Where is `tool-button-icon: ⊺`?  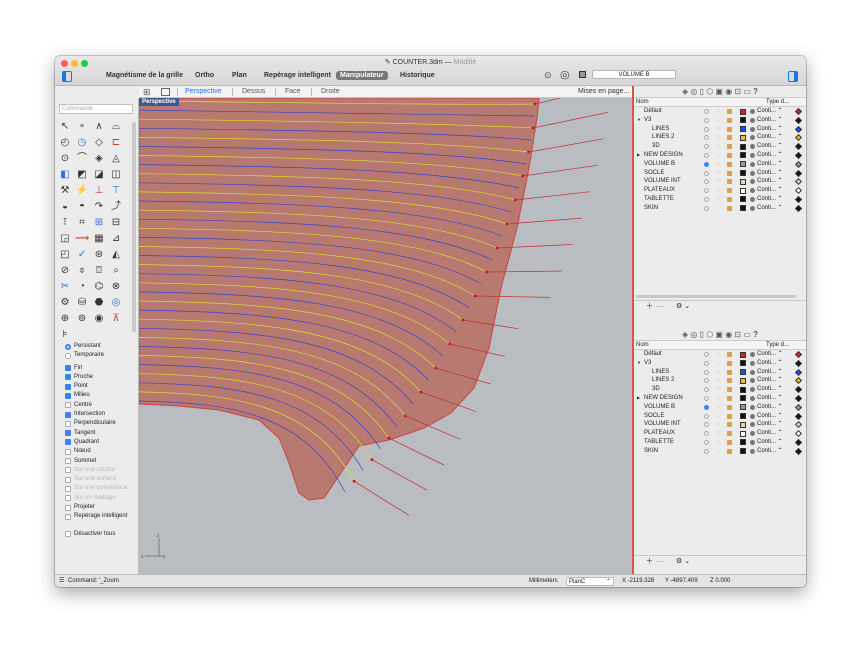 tool-button-icon: ⊺ is located at coordinates (65, 223).